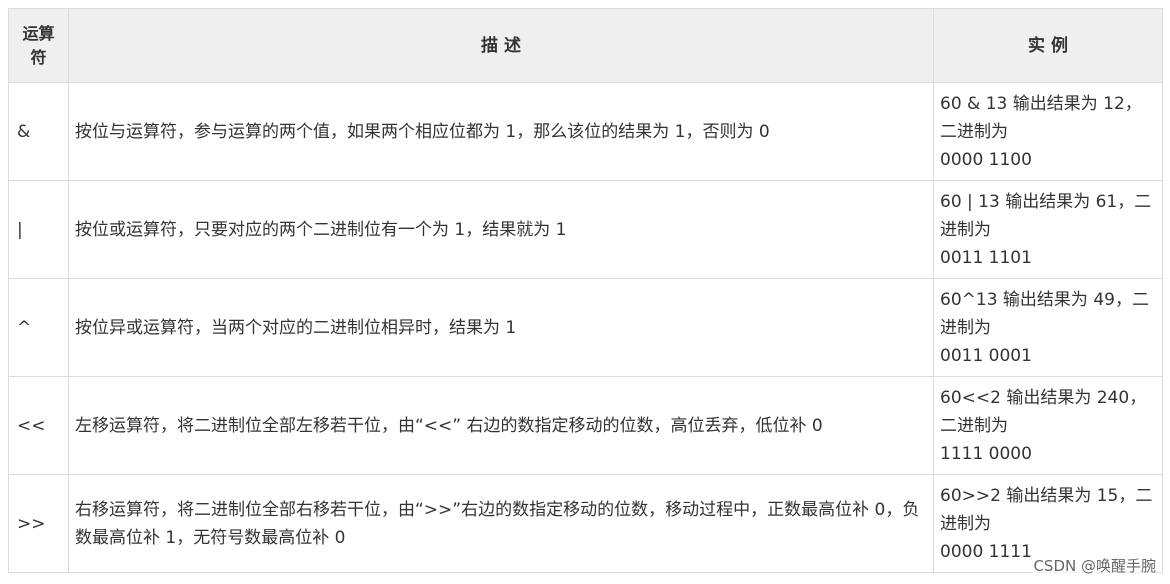 Image resolution: width=1170 pixels, height=584 pixels. I want to click on description-cell: 按位异或运算符，当两个对应的二进制位相异时，结果为 1, so click(501, 327).